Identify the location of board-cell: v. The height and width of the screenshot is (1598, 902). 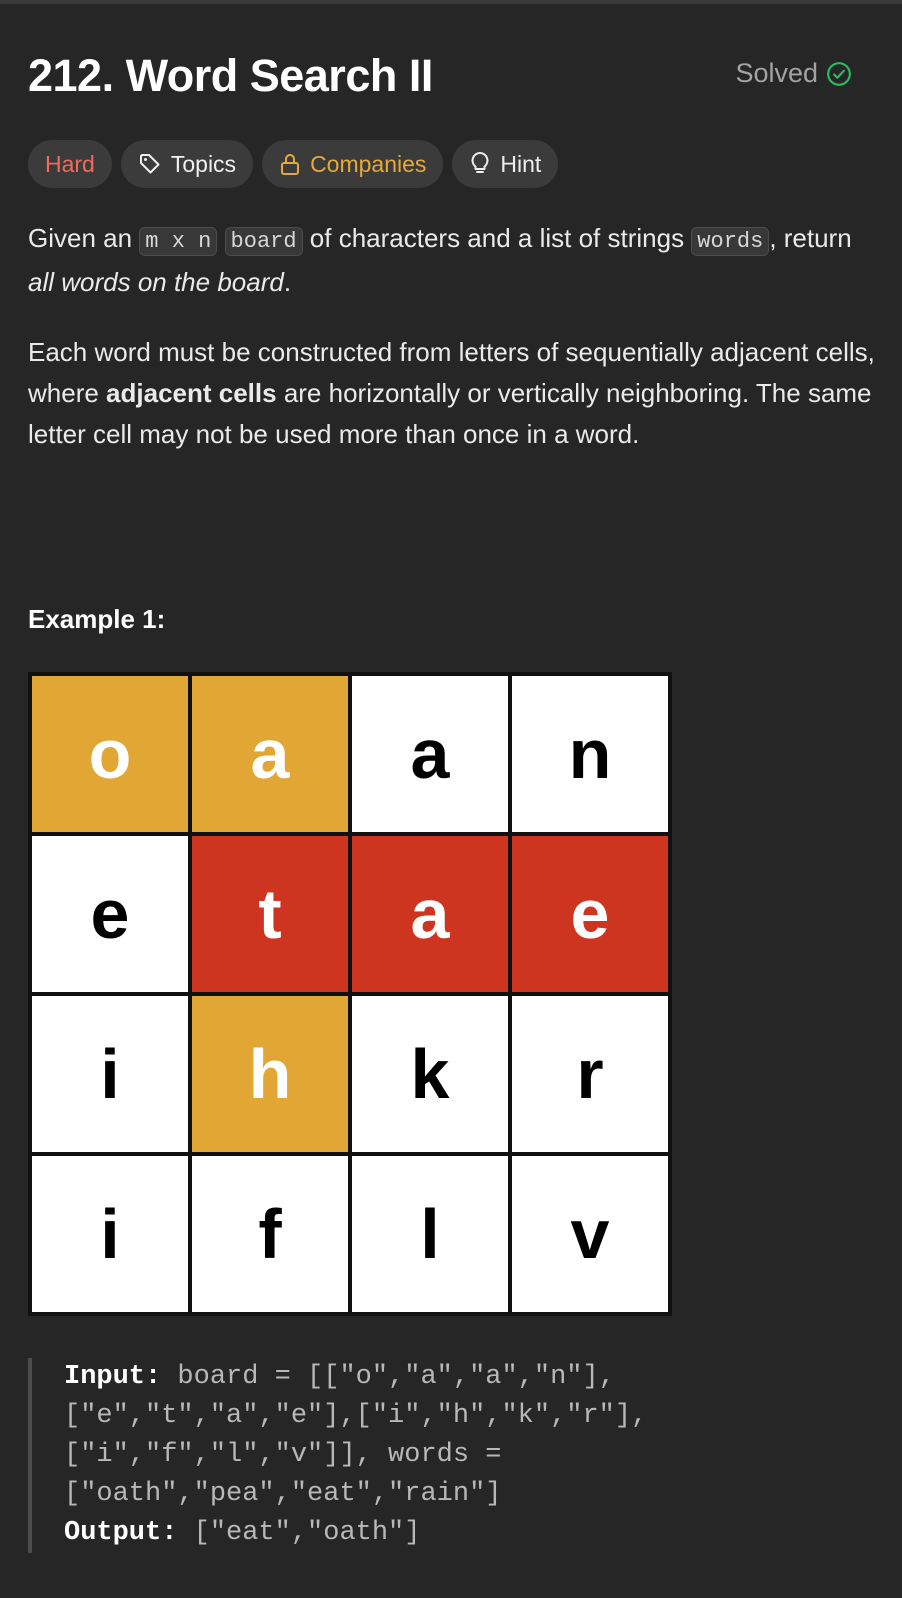
(590, 1234).